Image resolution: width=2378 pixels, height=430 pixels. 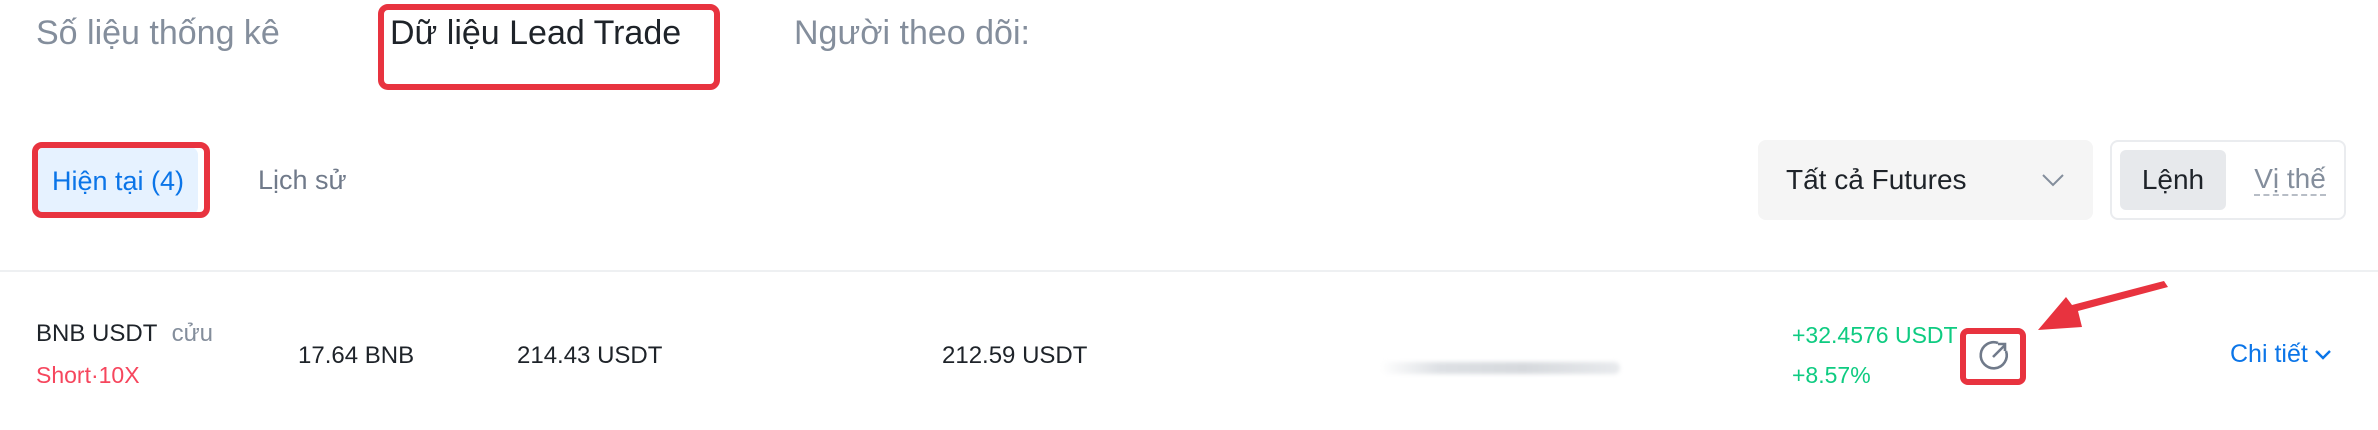 What do you see at coordinates (2103, 305) in the screenshot?
I see `arrow-annotation` at bounding box center [2103, 305].